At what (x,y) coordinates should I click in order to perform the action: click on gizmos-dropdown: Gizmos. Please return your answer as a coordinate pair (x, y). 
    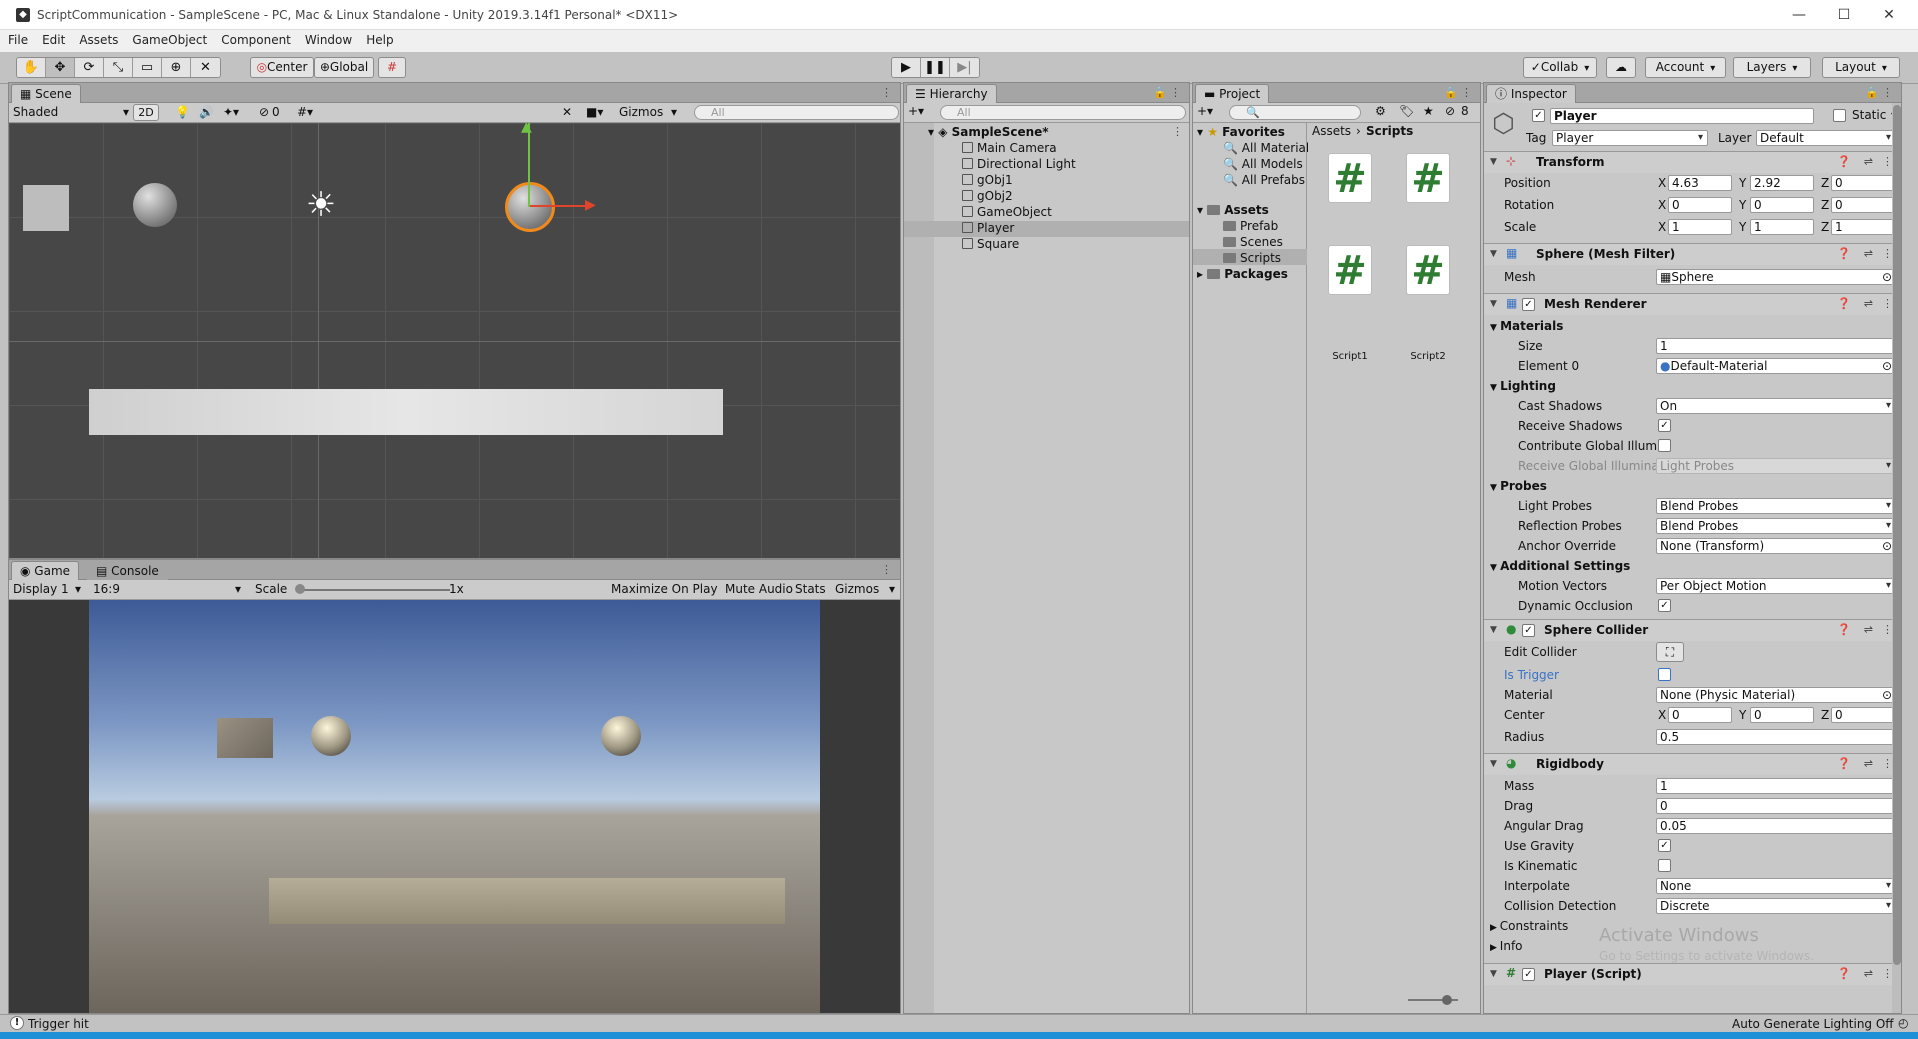
    Looking at the image, I should click on (641, 112).